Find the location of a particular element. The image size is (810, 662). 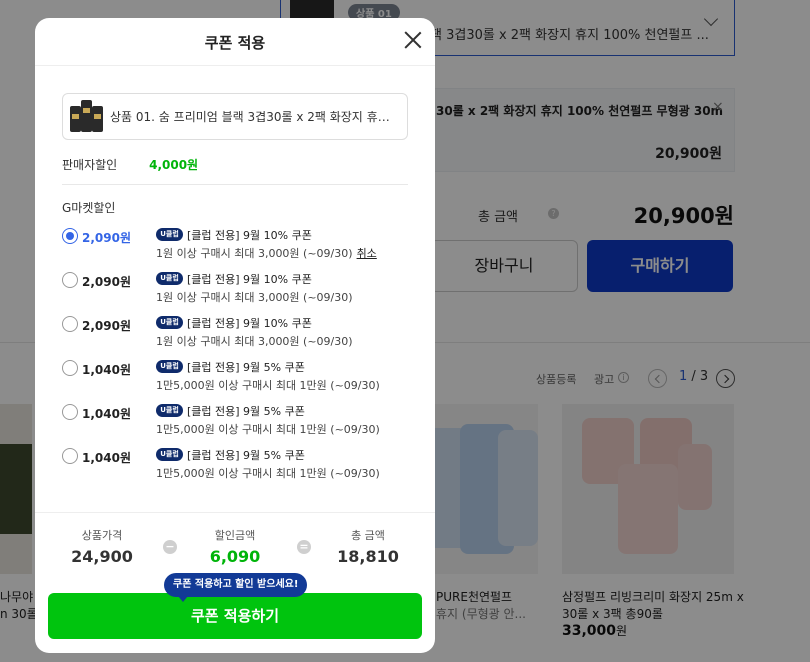

summary-discount-label: 할인금액 is located at coordinates (235, 535).